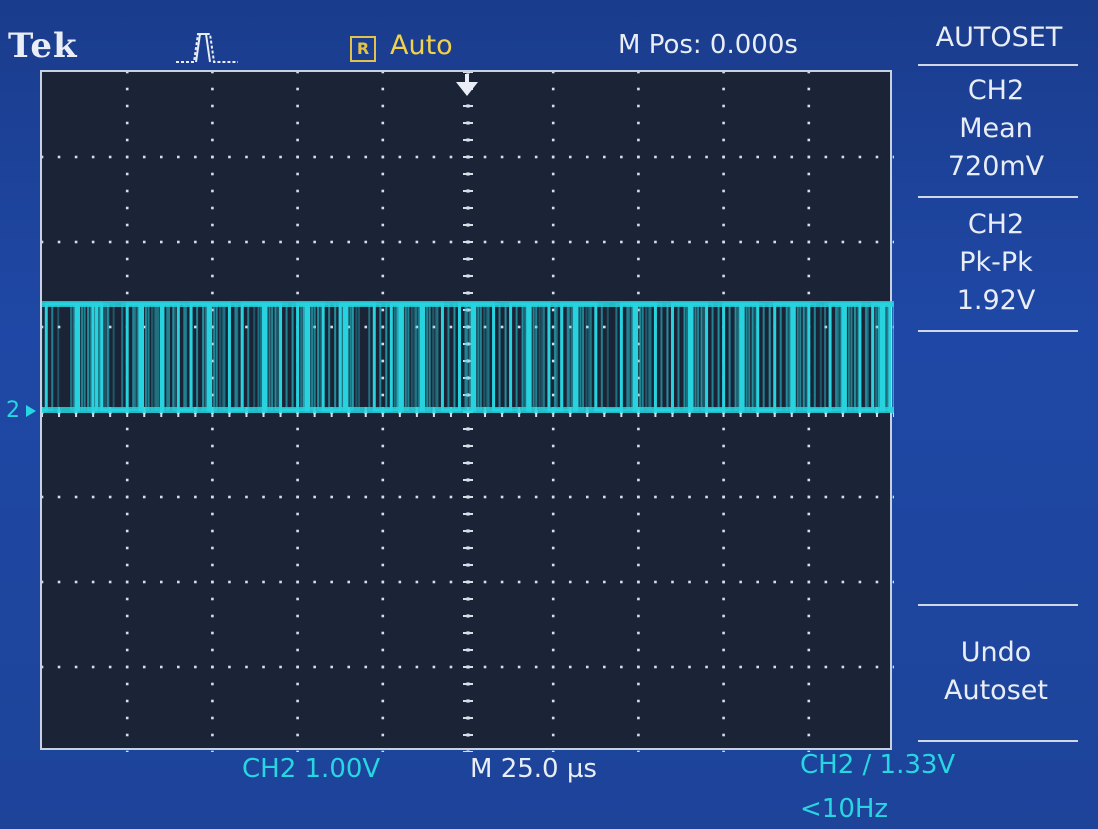 The width and height of the screenshot is (1098, 829). Describe the element at coordinates (43, 46) in the screenshot. I see `brand-logo: Tek` at that location.